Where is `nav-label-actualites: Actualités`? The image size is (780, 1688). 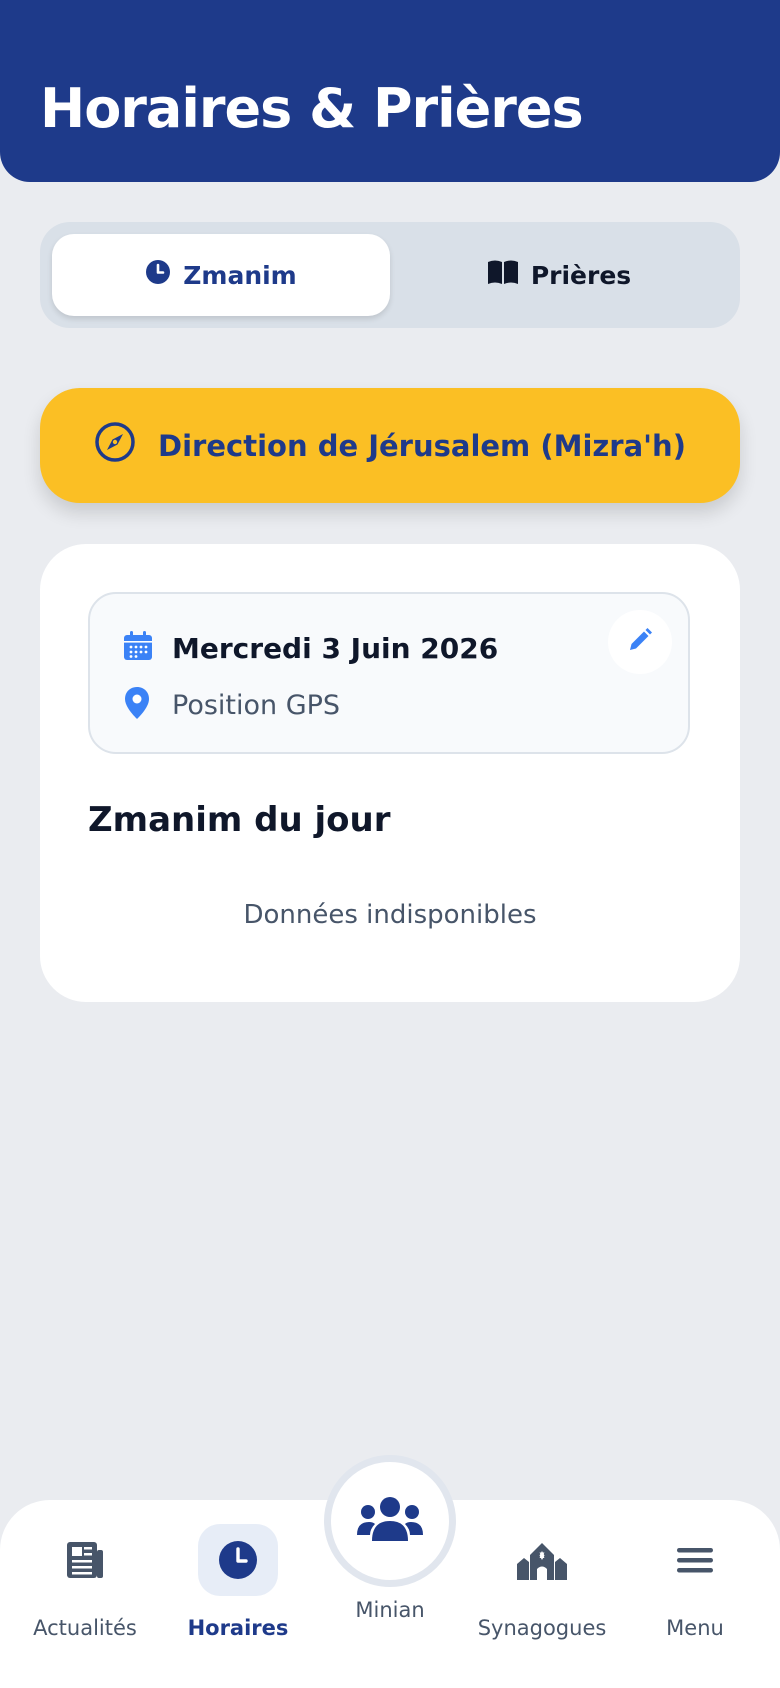
nav-label-actualites: Actualités is located at coordinates (85, 1628).